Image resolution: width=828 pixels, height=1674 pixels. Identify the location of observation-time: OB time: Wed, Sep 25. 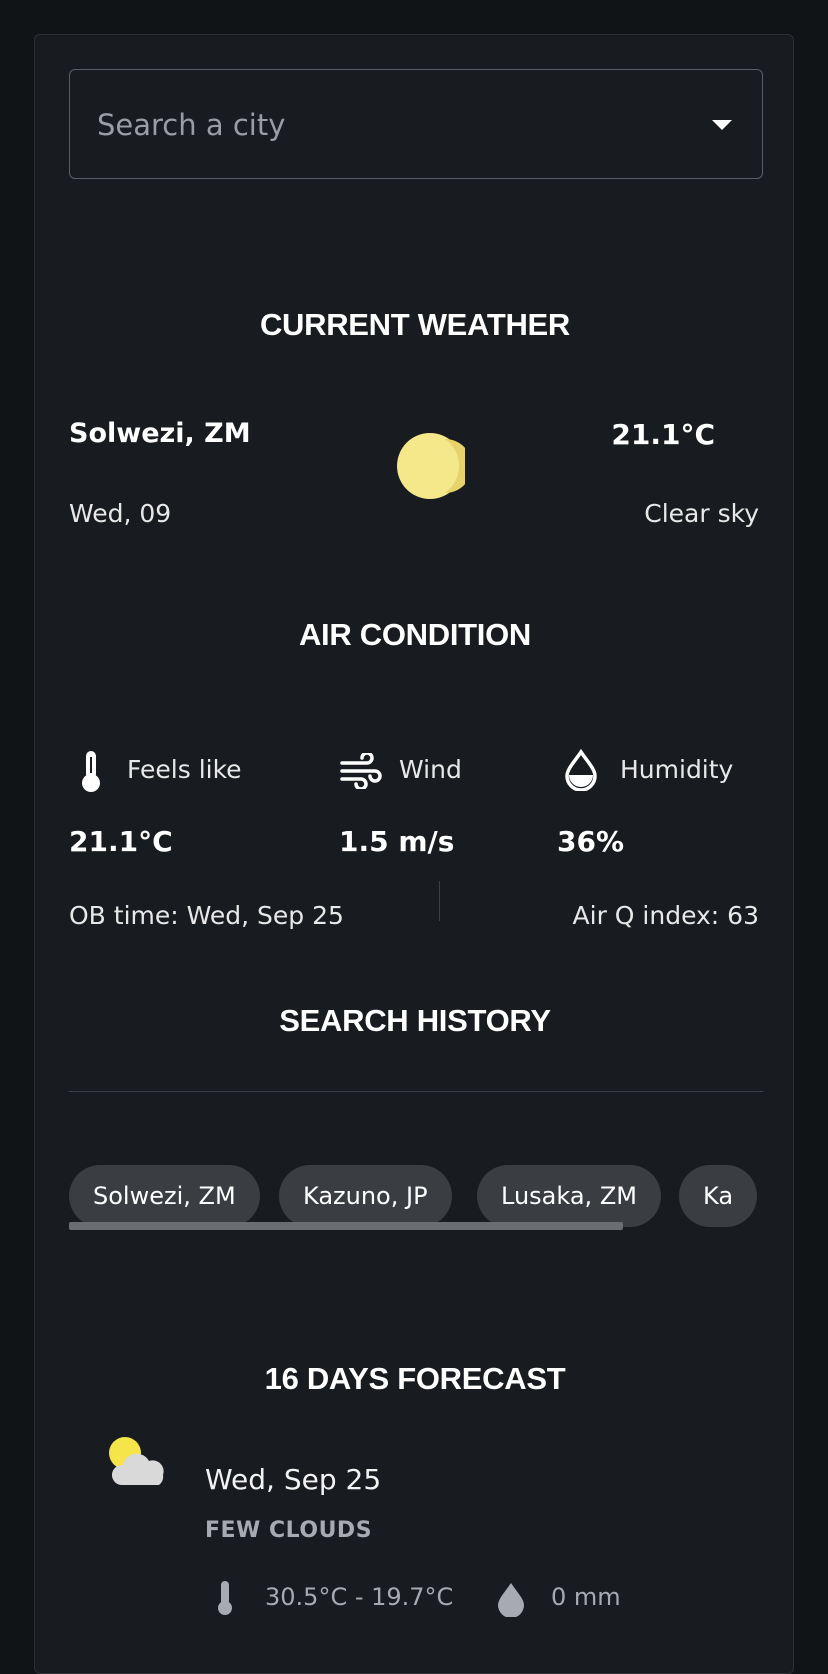
(206, 915).